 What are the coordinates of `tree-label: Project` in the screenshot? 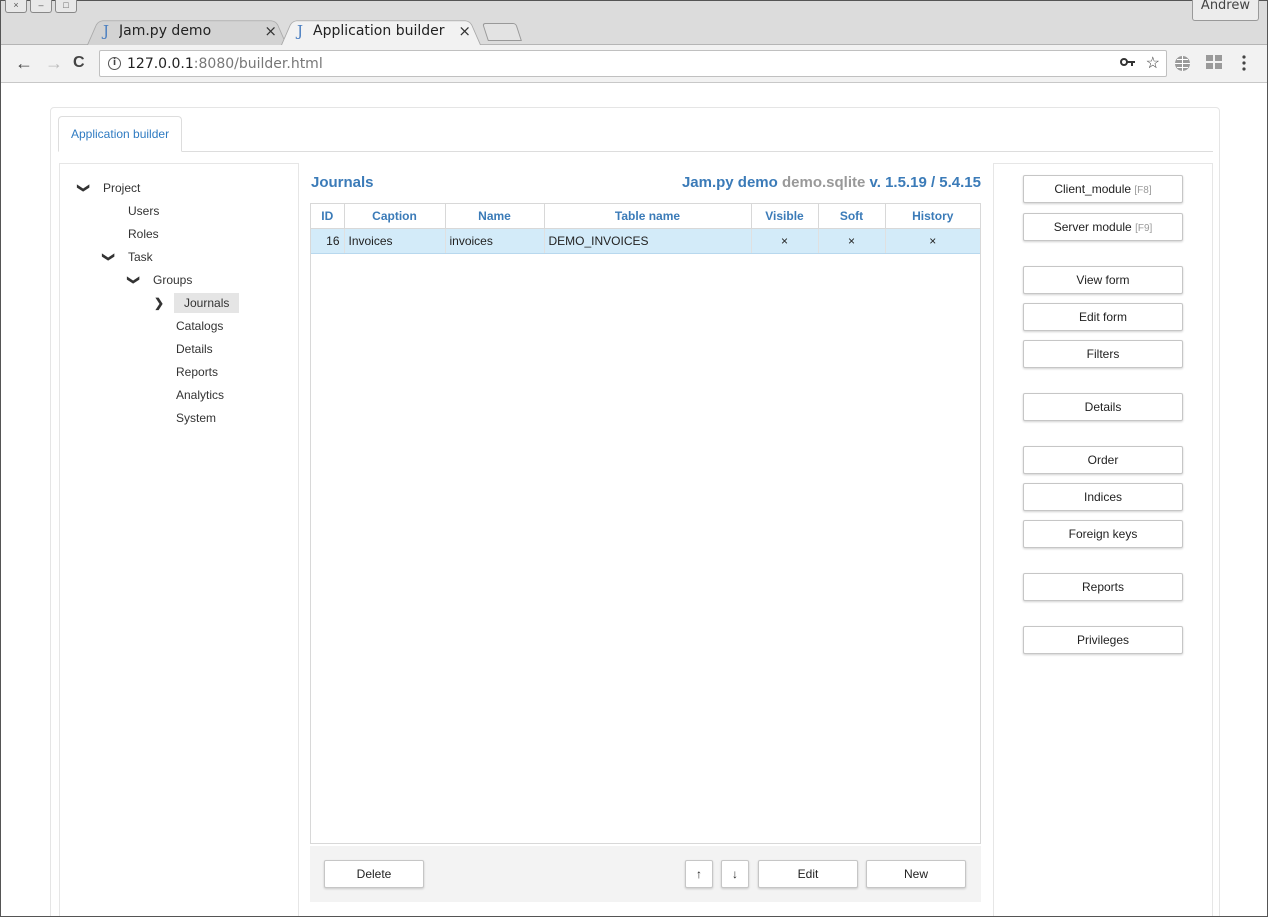 It's located at (122, 188).